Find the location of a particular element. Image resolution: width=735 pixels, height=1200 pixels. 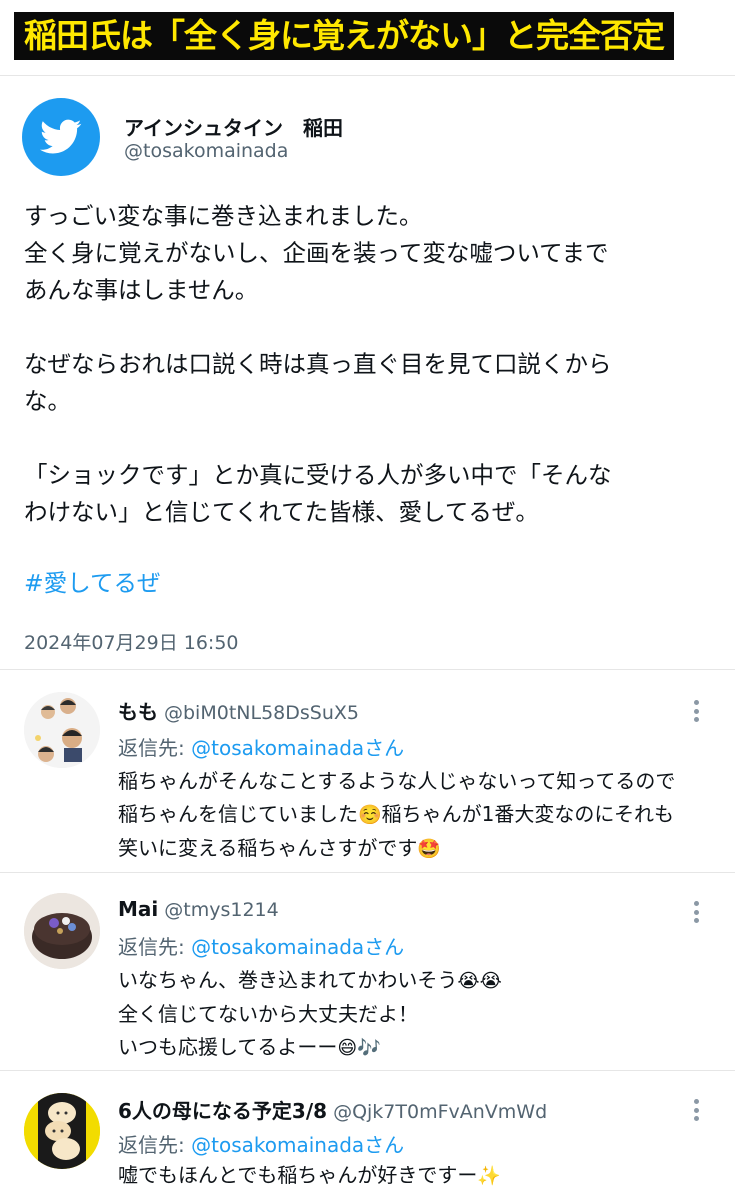

reply-text-line: 全く信じてないから大丈夫だよ！ is located at coordinates (268, 1014).